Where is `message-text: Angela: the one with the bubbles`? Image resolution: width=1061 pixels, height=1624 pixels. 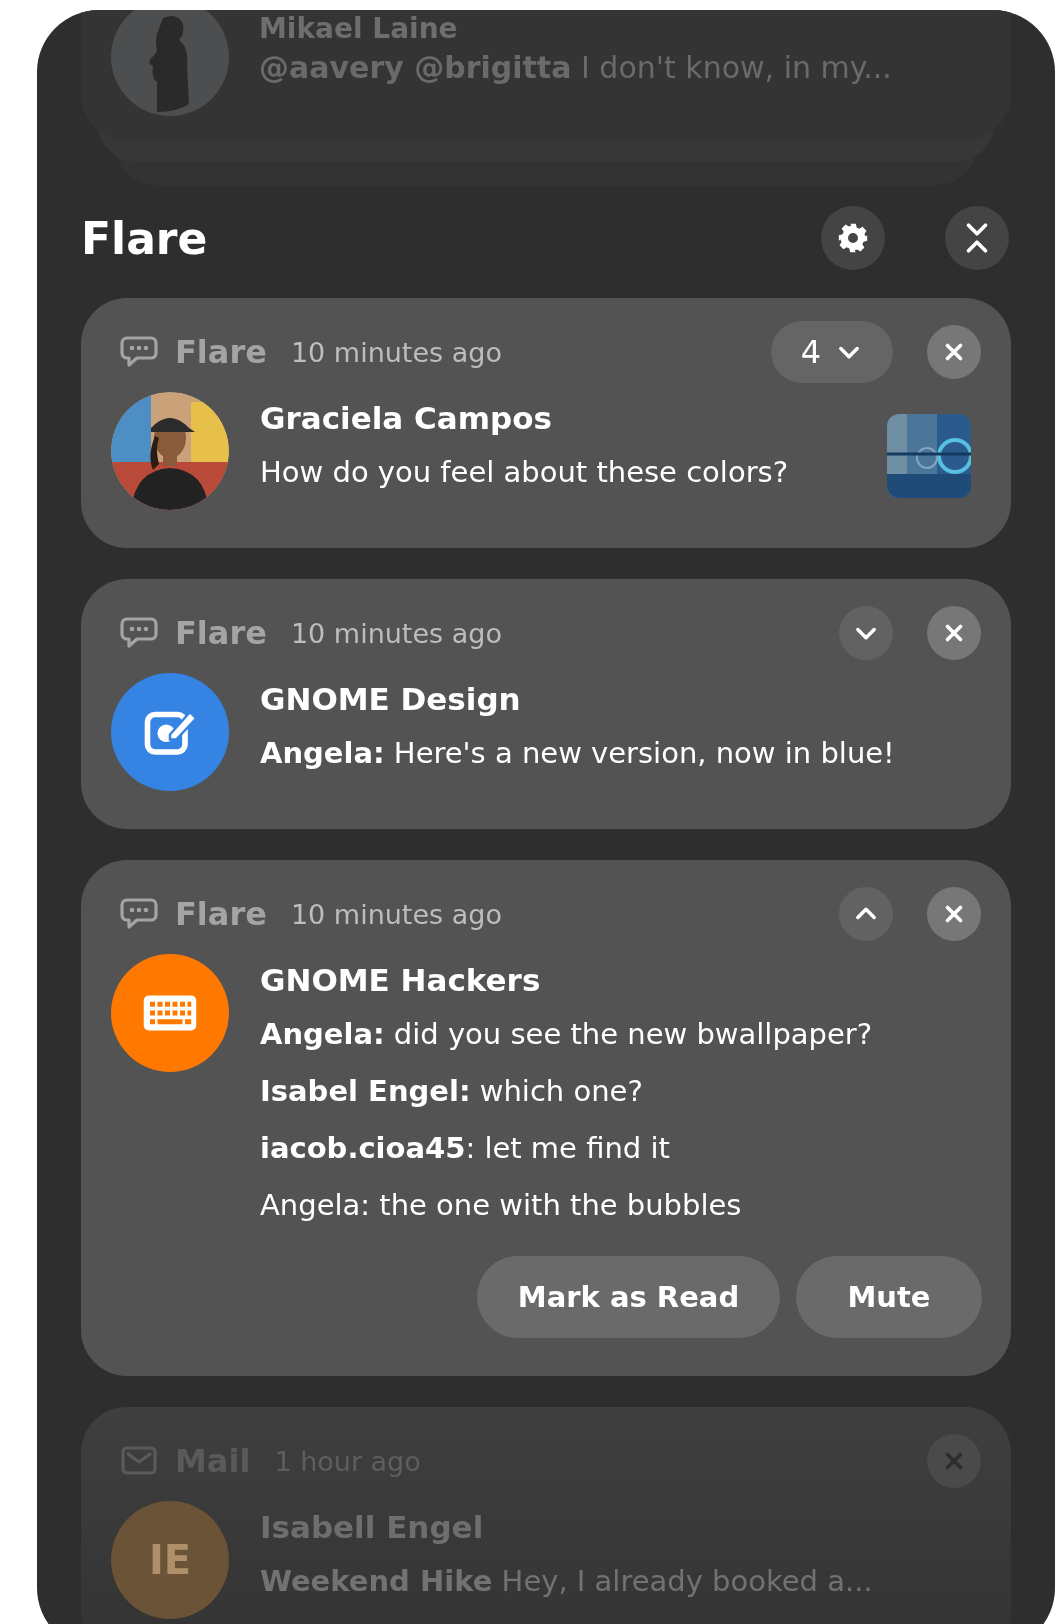 message-text: Angela: the one with the bubbles is located at coordinates (501, 1205).